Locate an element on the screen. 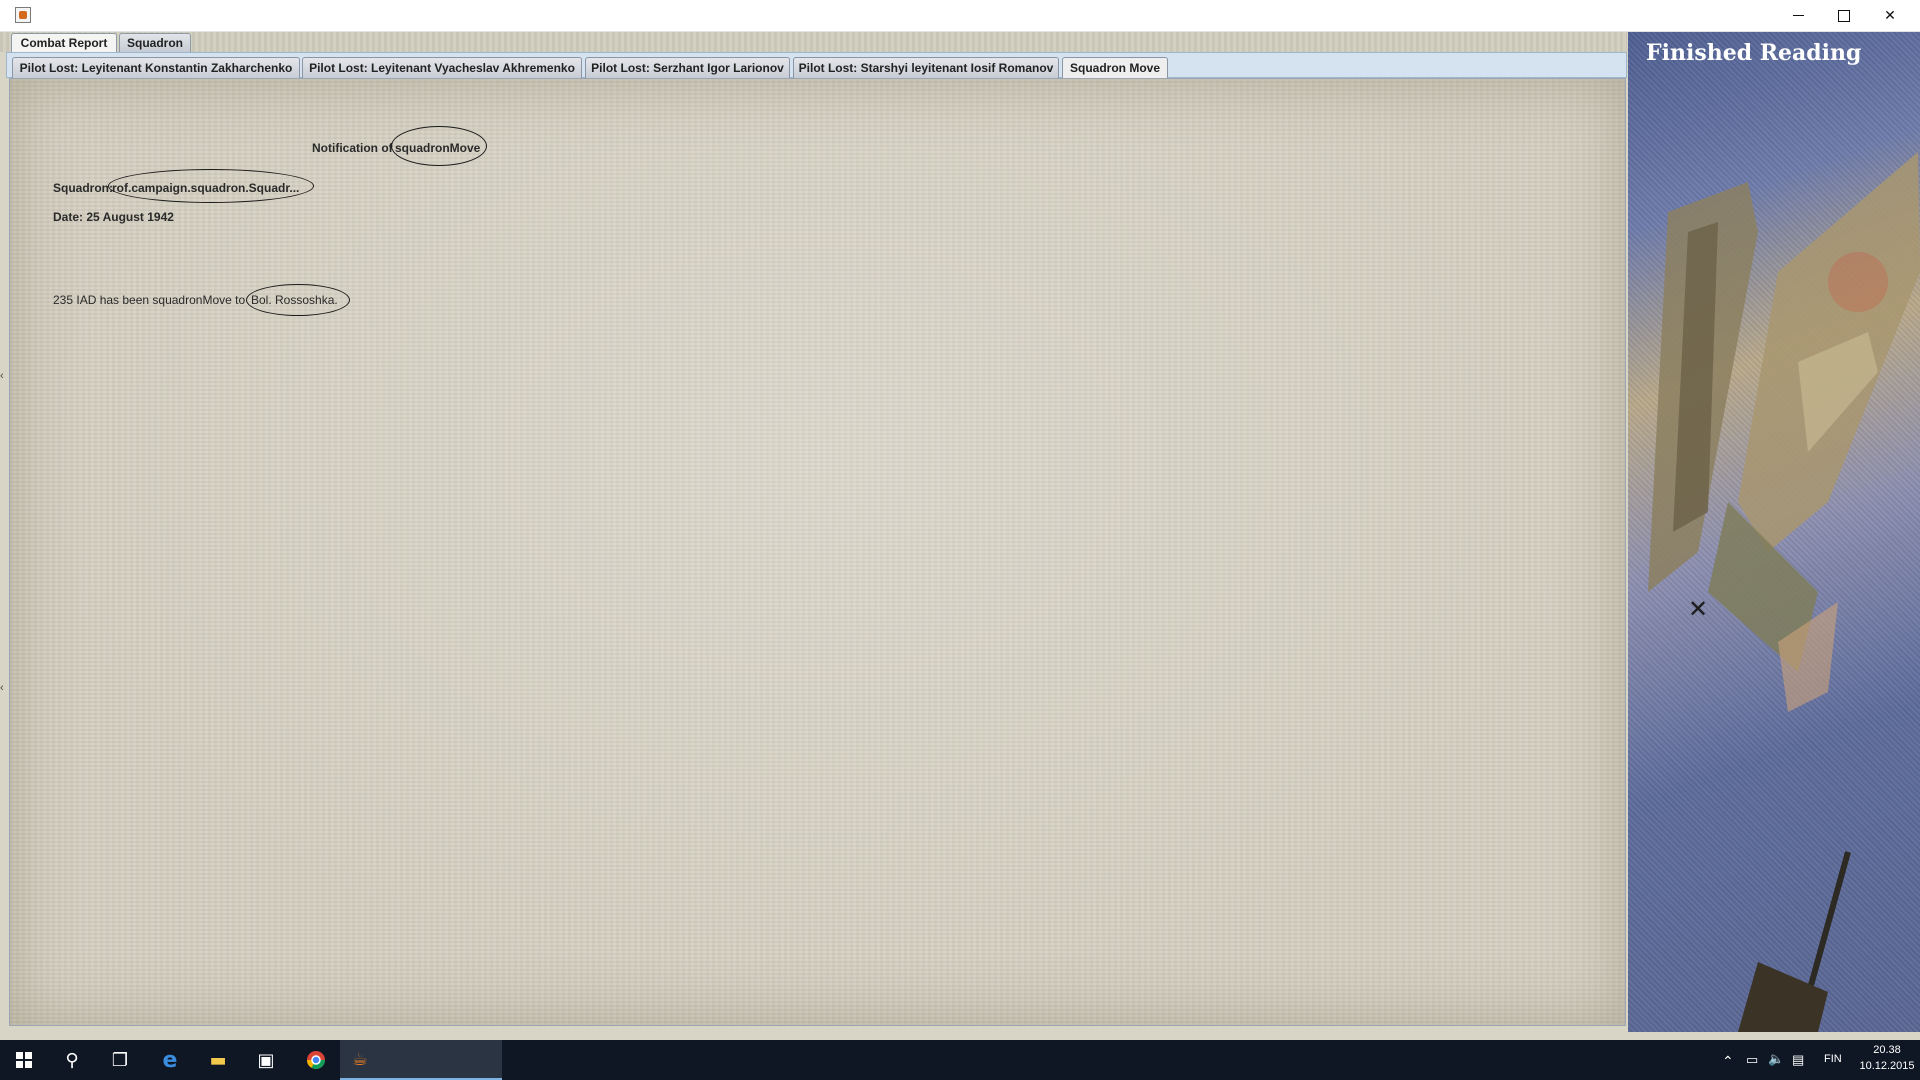  search-icon: ⚲ is located at coordinates (72, 1060).